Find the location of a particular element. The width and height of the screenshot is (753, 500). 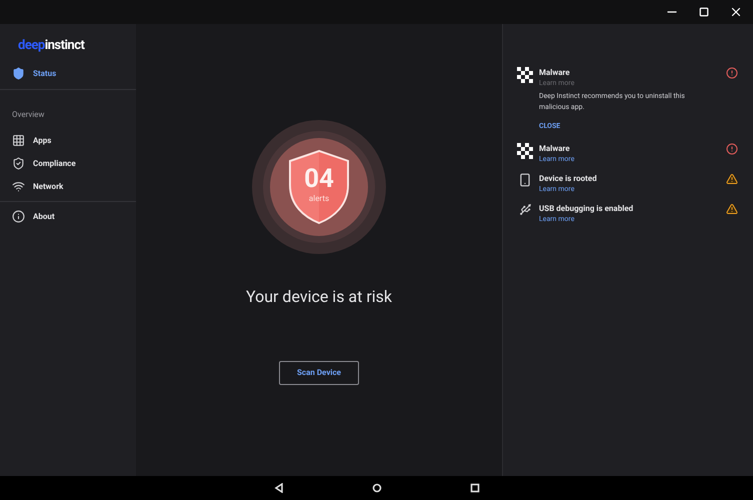

recents-icon is located at coordinates (475, 488).